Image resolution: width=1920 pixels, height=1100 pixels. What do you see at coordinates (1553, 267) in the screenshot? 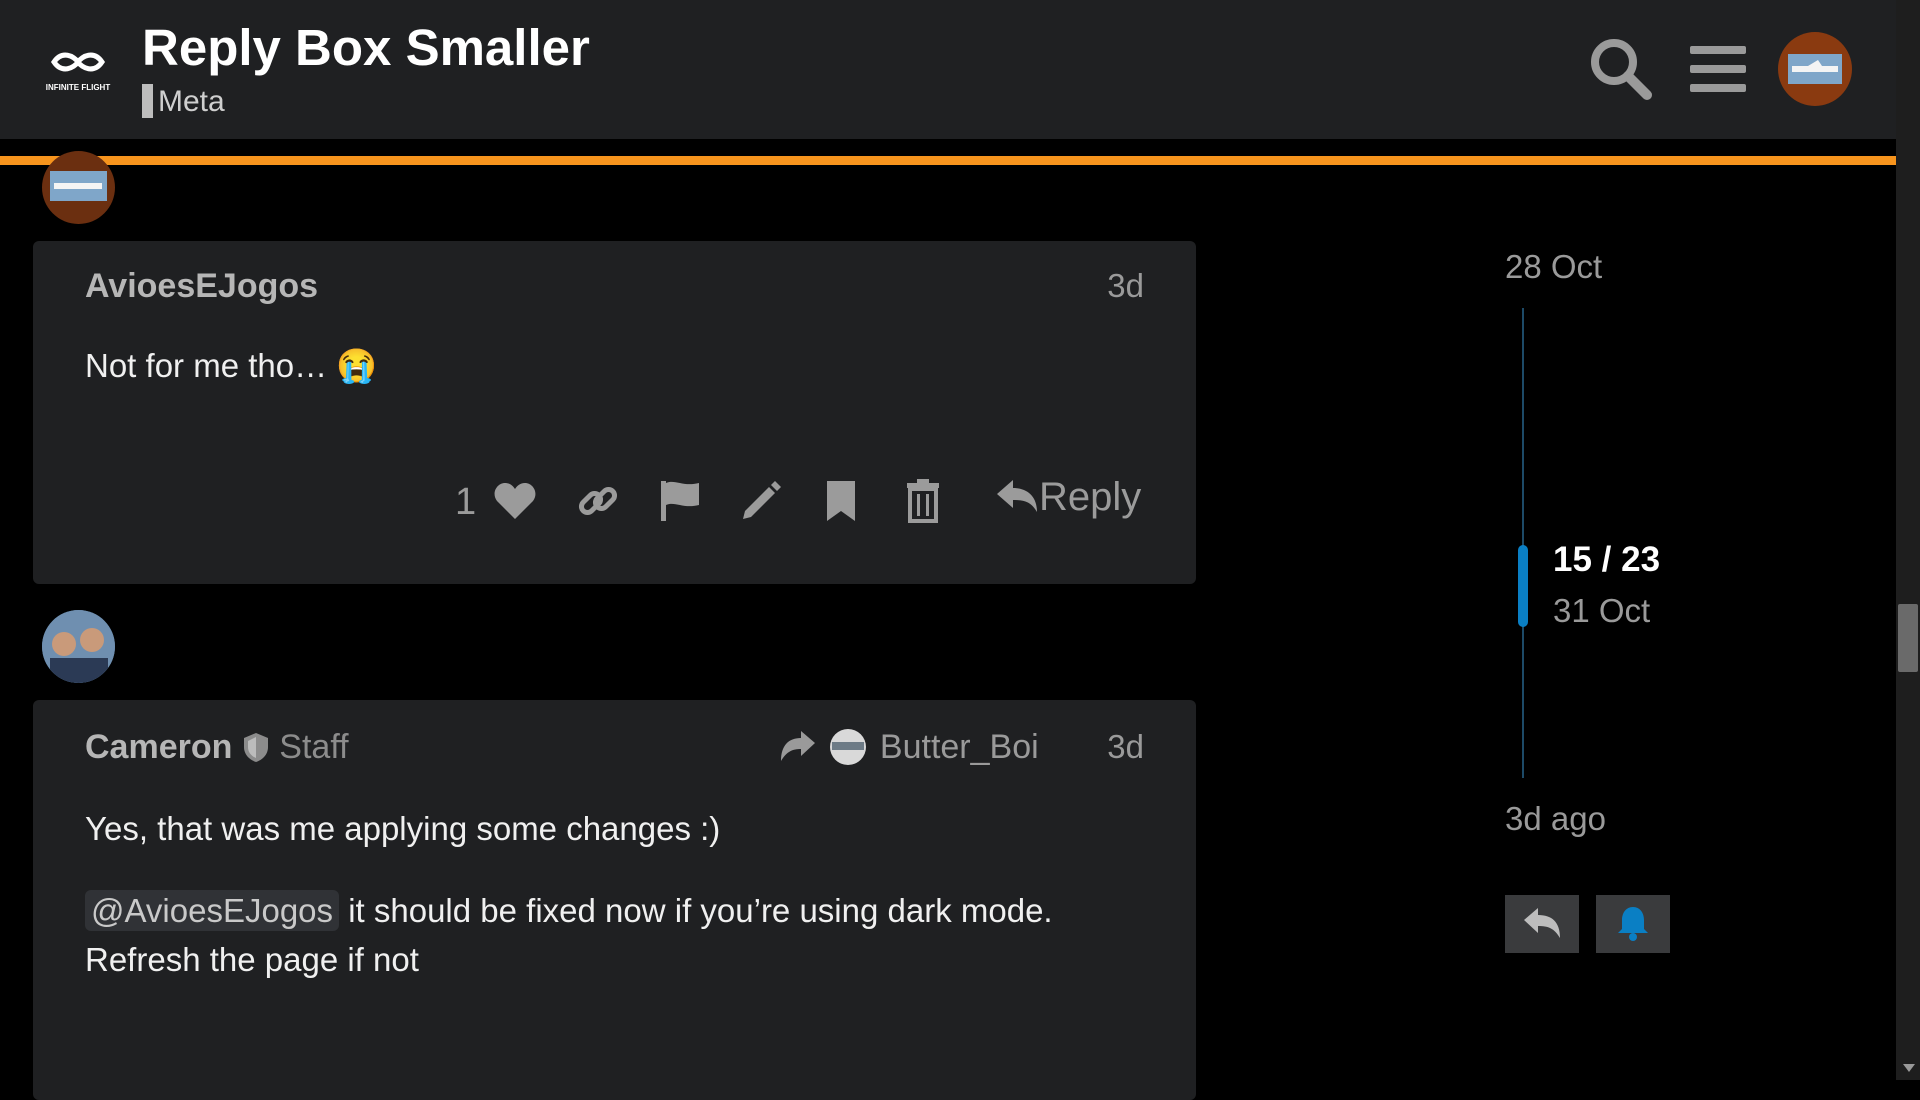
I see `timeline-start-date: 28 Oct` at bounding box center [1553, 267].